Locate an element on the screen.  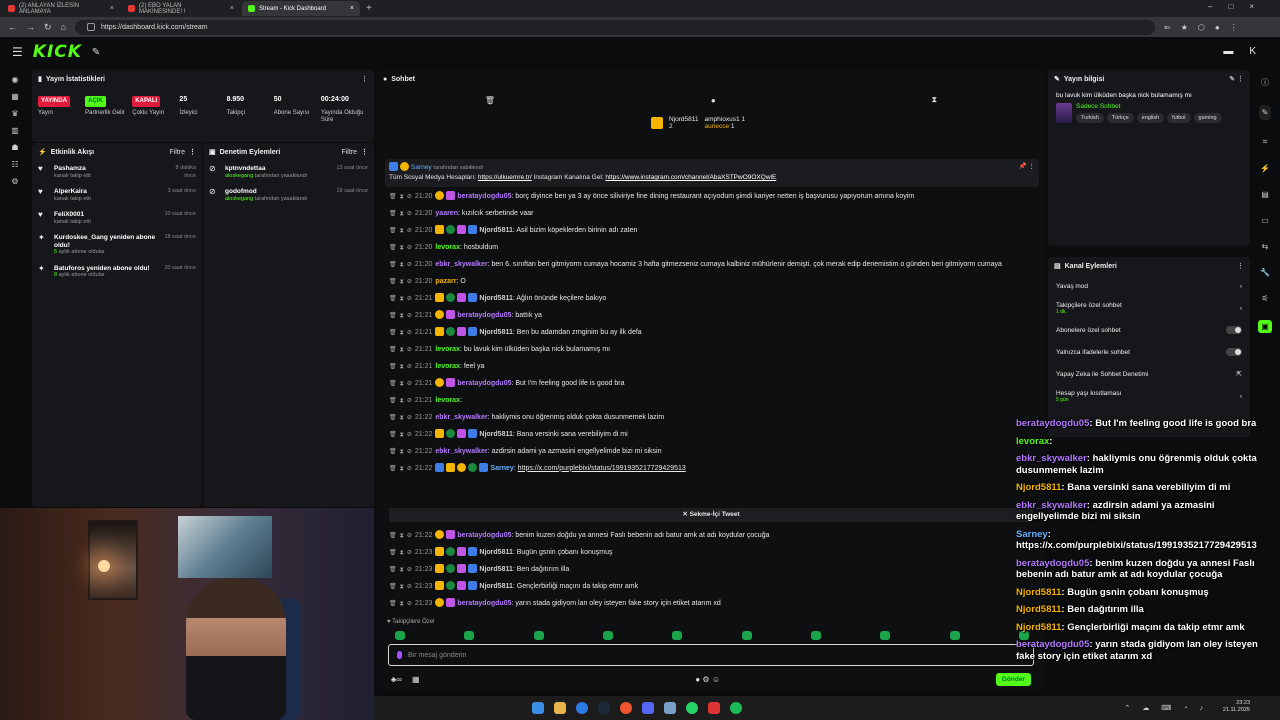
ai-moderation-row: Yapay Zeka ile Sohbet Denetimi ⇱ is located at coordinates (1149, 374).